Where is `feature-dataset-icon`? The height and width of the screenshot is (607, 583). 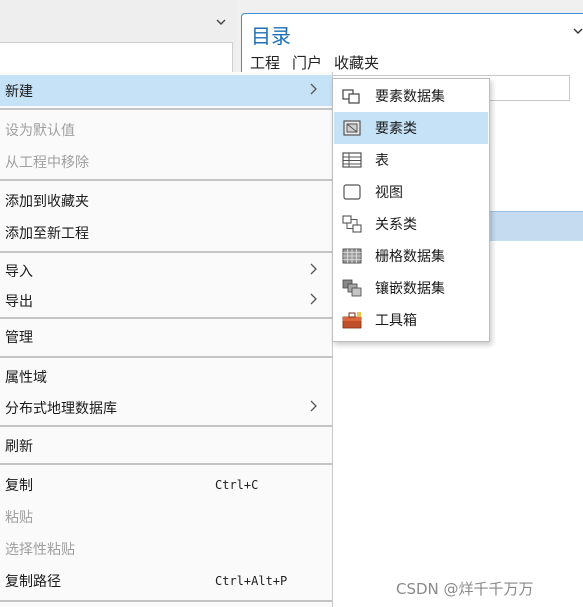 feature-dataset-icon is located at coordinates (351, 96).